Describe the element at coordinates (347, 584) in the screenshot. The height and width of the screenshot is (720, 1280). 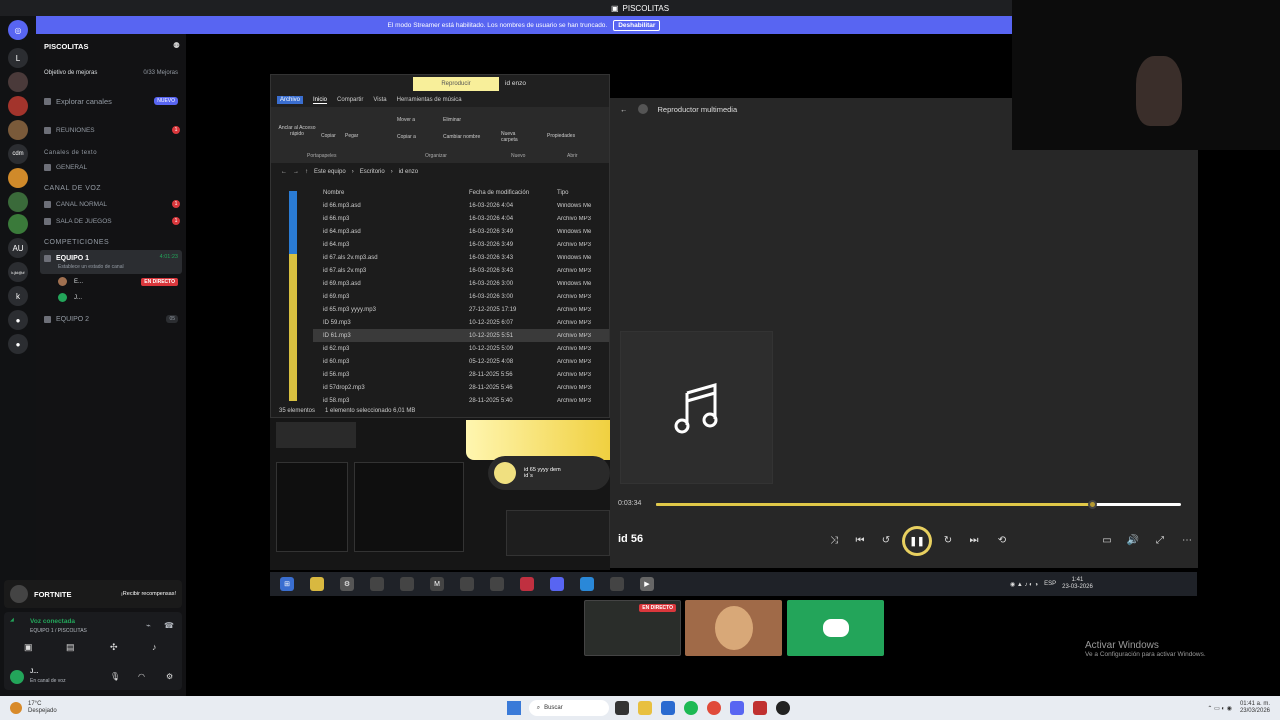
I see `settings-icon: ⚙` at that location.